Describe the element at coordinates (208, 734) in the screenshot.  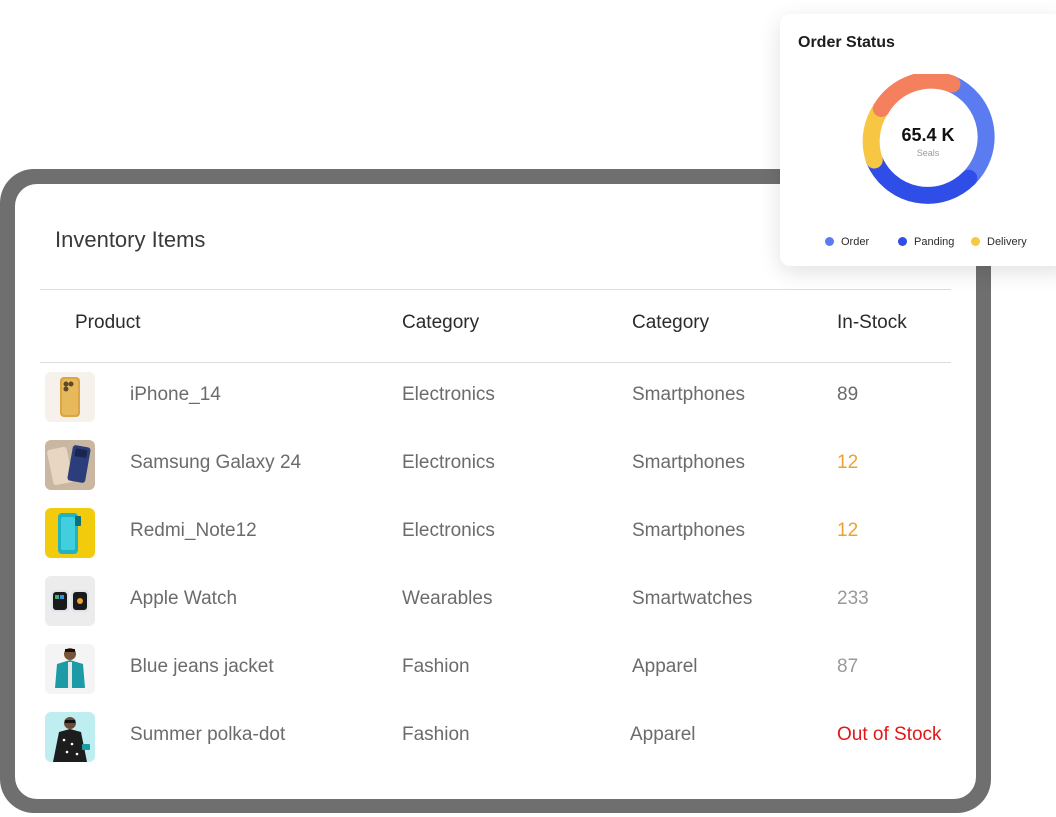
I see `product-name: Summer polka-dot` at that location.